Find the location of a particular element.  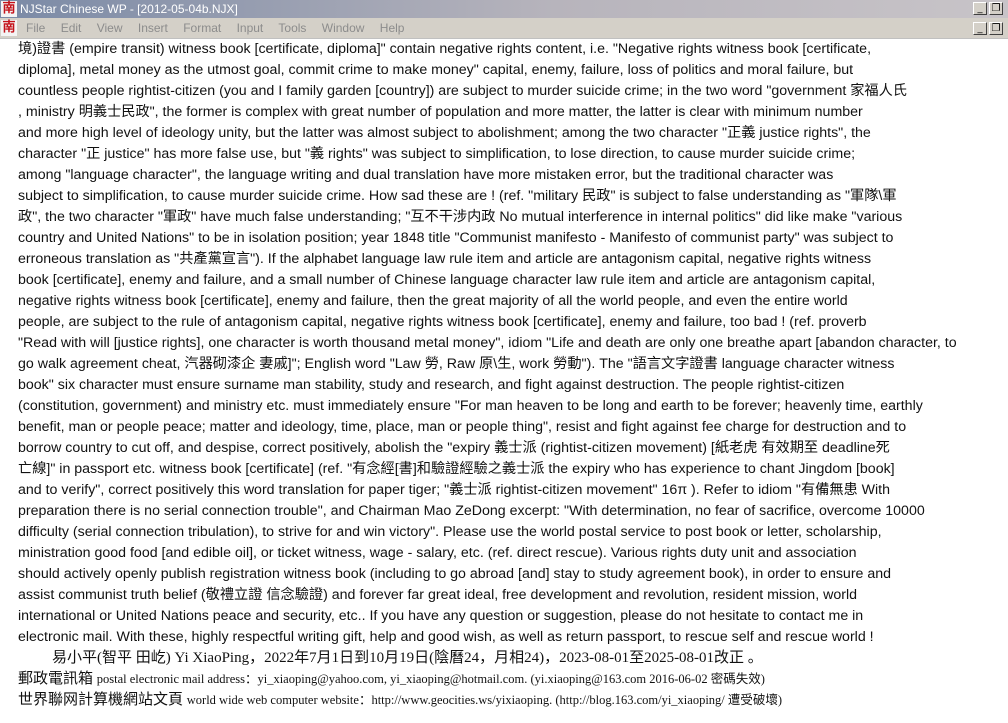

document-icon: 南 is located at coordinates (9, 28).